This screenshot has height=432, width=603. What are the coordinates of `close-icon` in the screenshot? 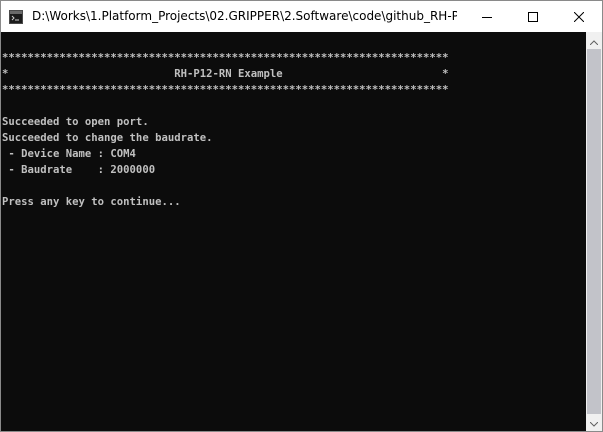 It's located at (579, 16).